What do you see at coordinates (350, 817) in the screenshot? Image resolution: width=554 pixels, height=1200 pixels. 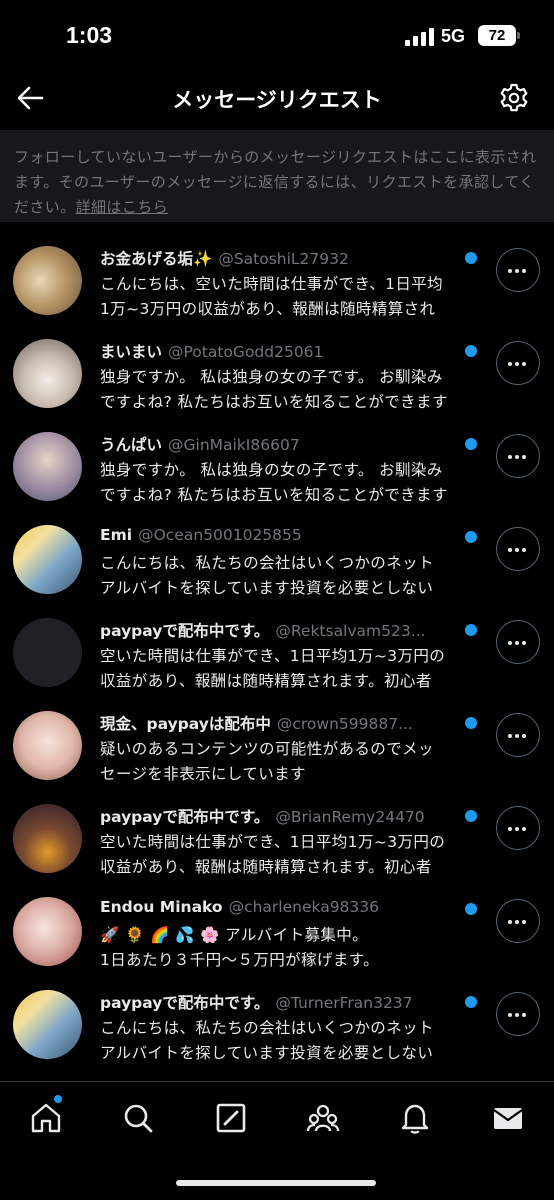 I see `sender-handle: @BrianRemy24470` at bounding box center [350, 817].